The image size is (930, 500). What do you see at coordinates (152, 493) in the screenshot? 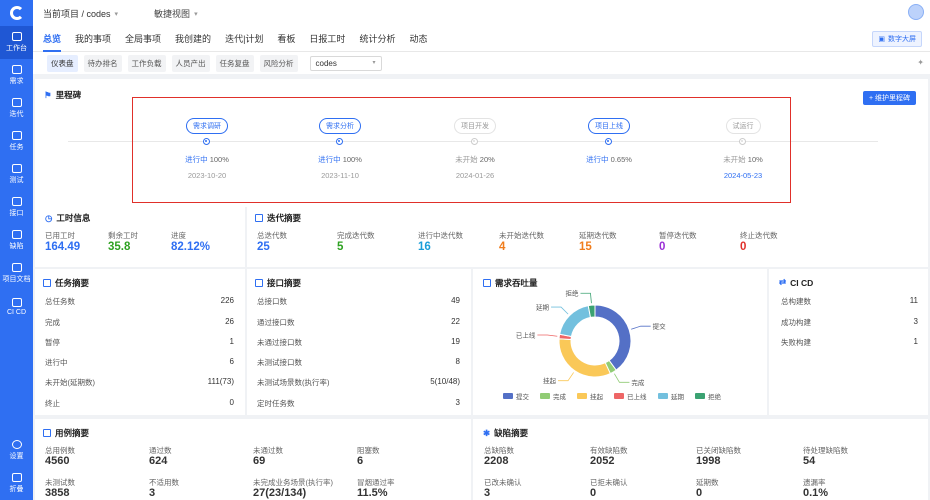
I see `stat-value: 3` at bounding box center [152, 493].